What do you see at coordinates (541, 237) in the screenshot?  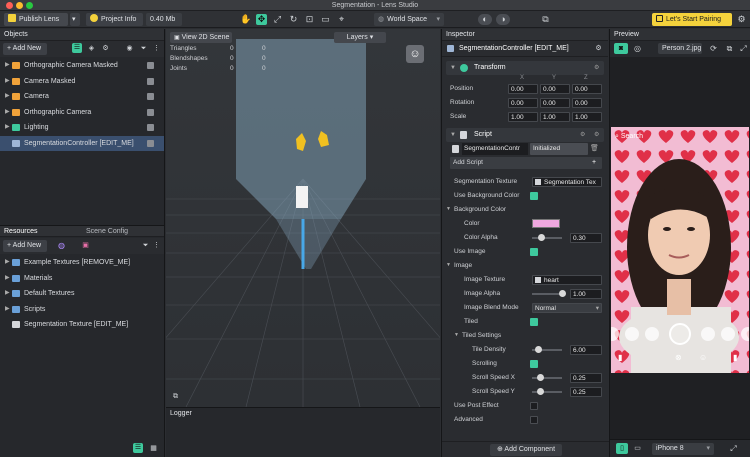 I see `color-alpha-slider-handle` at bounding box center [541, 237].